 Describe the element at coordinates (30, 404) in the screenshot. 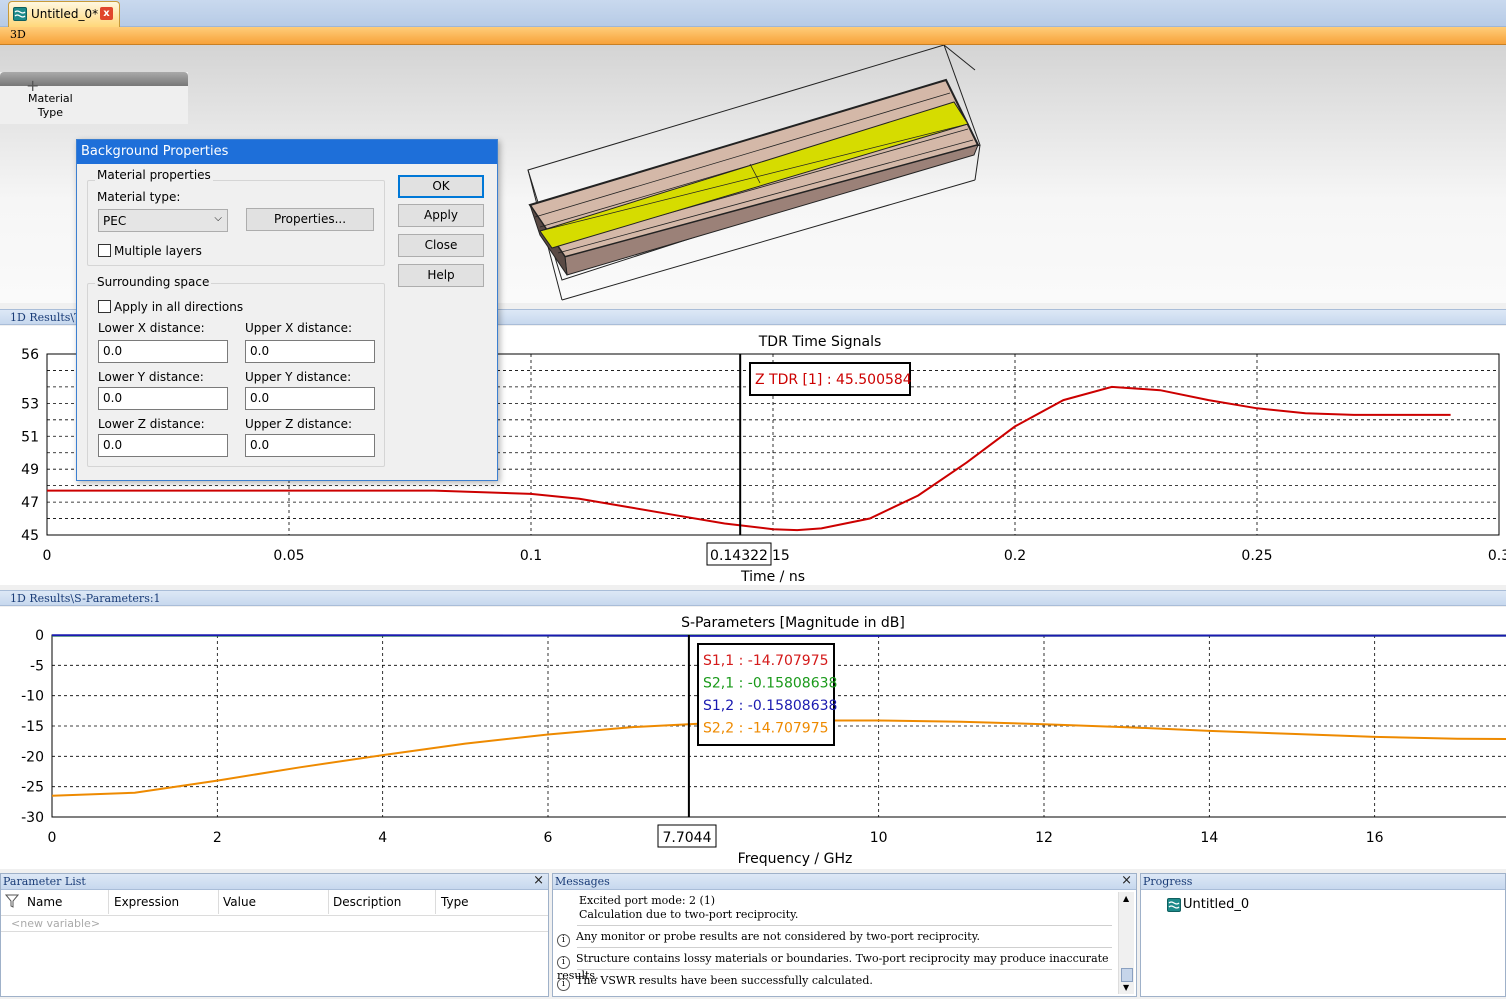

I see `y-tick-label: 53` at that location.